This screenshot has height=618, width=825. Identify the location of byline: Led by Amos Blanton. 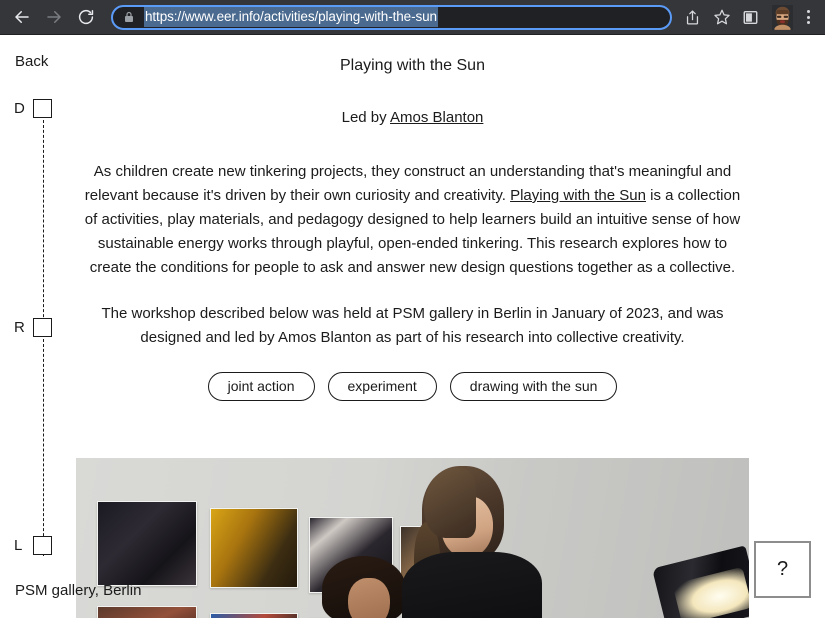
(412, 102).